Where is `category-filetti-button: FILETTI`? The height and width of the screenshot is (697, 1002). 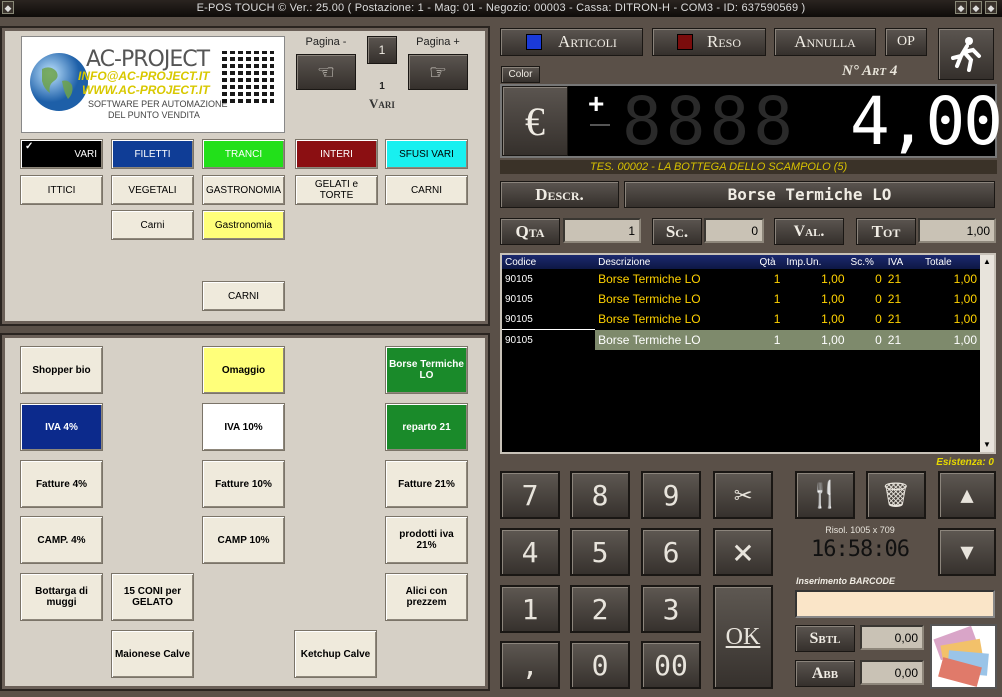
category-filetti-button: FILETTI is located at coordinates (152, 154).